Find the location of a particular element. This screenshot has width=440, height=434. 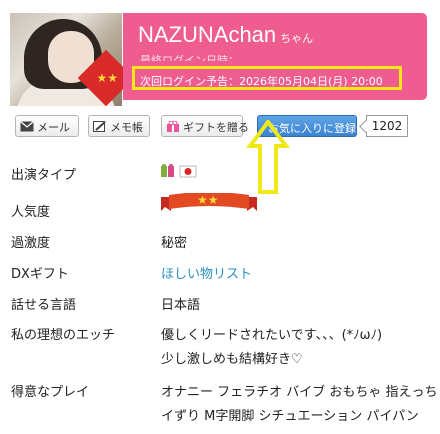

ideal-label: 私の理想のエッチ is located at coordinates (63, 335).